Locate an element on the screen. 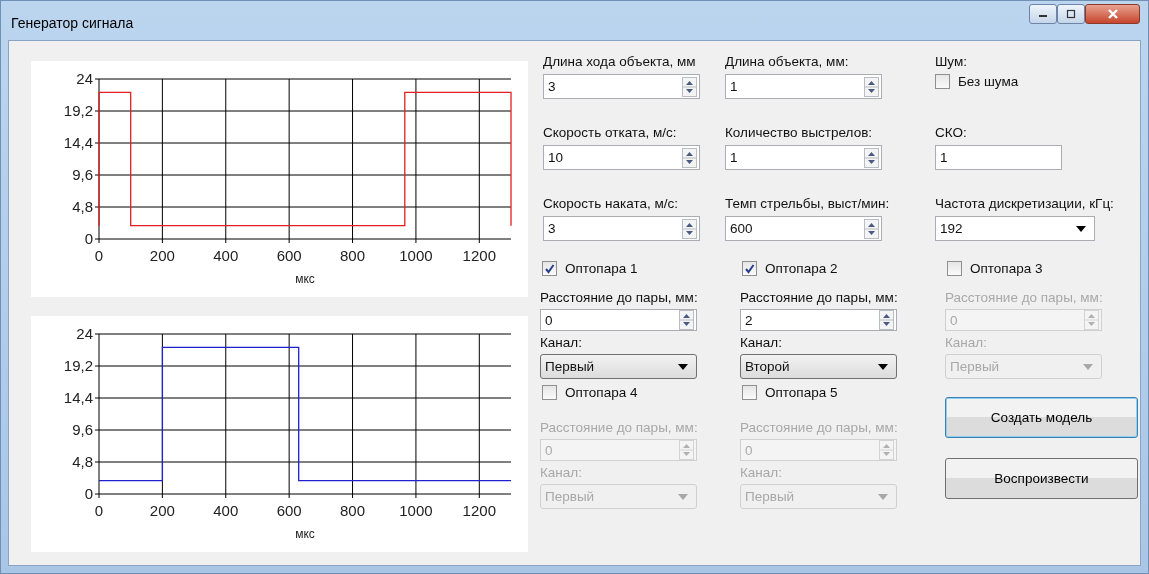  close-button is located at coordinates (1112, 14).